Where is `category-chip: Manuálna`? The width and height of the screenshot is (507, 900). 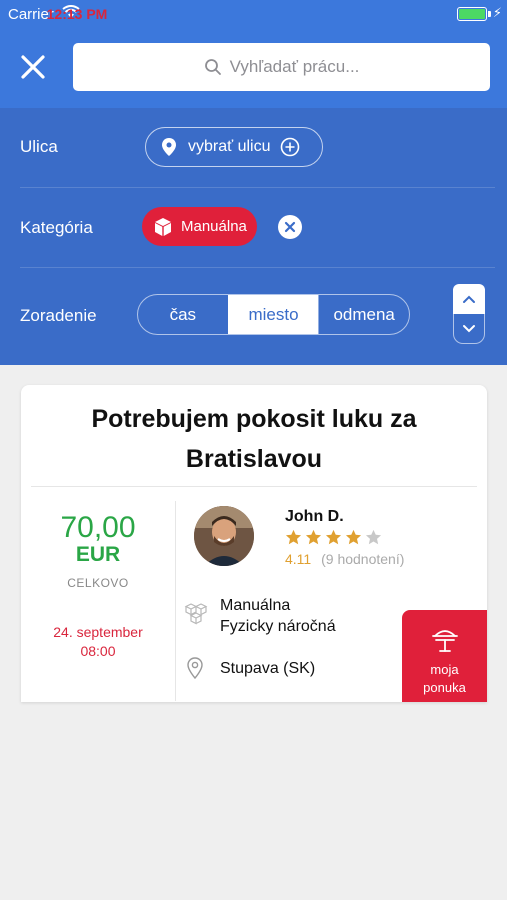
category-chip: Manuálna is located at coordinates (199, 226).